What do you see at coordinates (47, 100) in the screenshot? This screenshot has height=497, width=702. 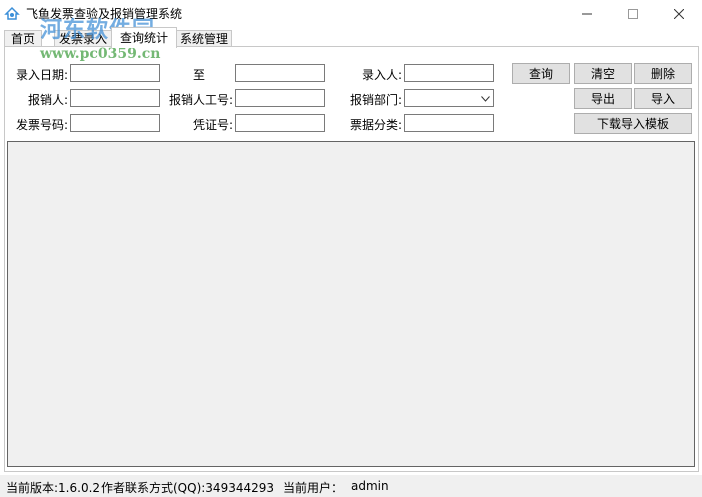 I see `reimburser-label: 报销人:` at bounding box center [47, 100].